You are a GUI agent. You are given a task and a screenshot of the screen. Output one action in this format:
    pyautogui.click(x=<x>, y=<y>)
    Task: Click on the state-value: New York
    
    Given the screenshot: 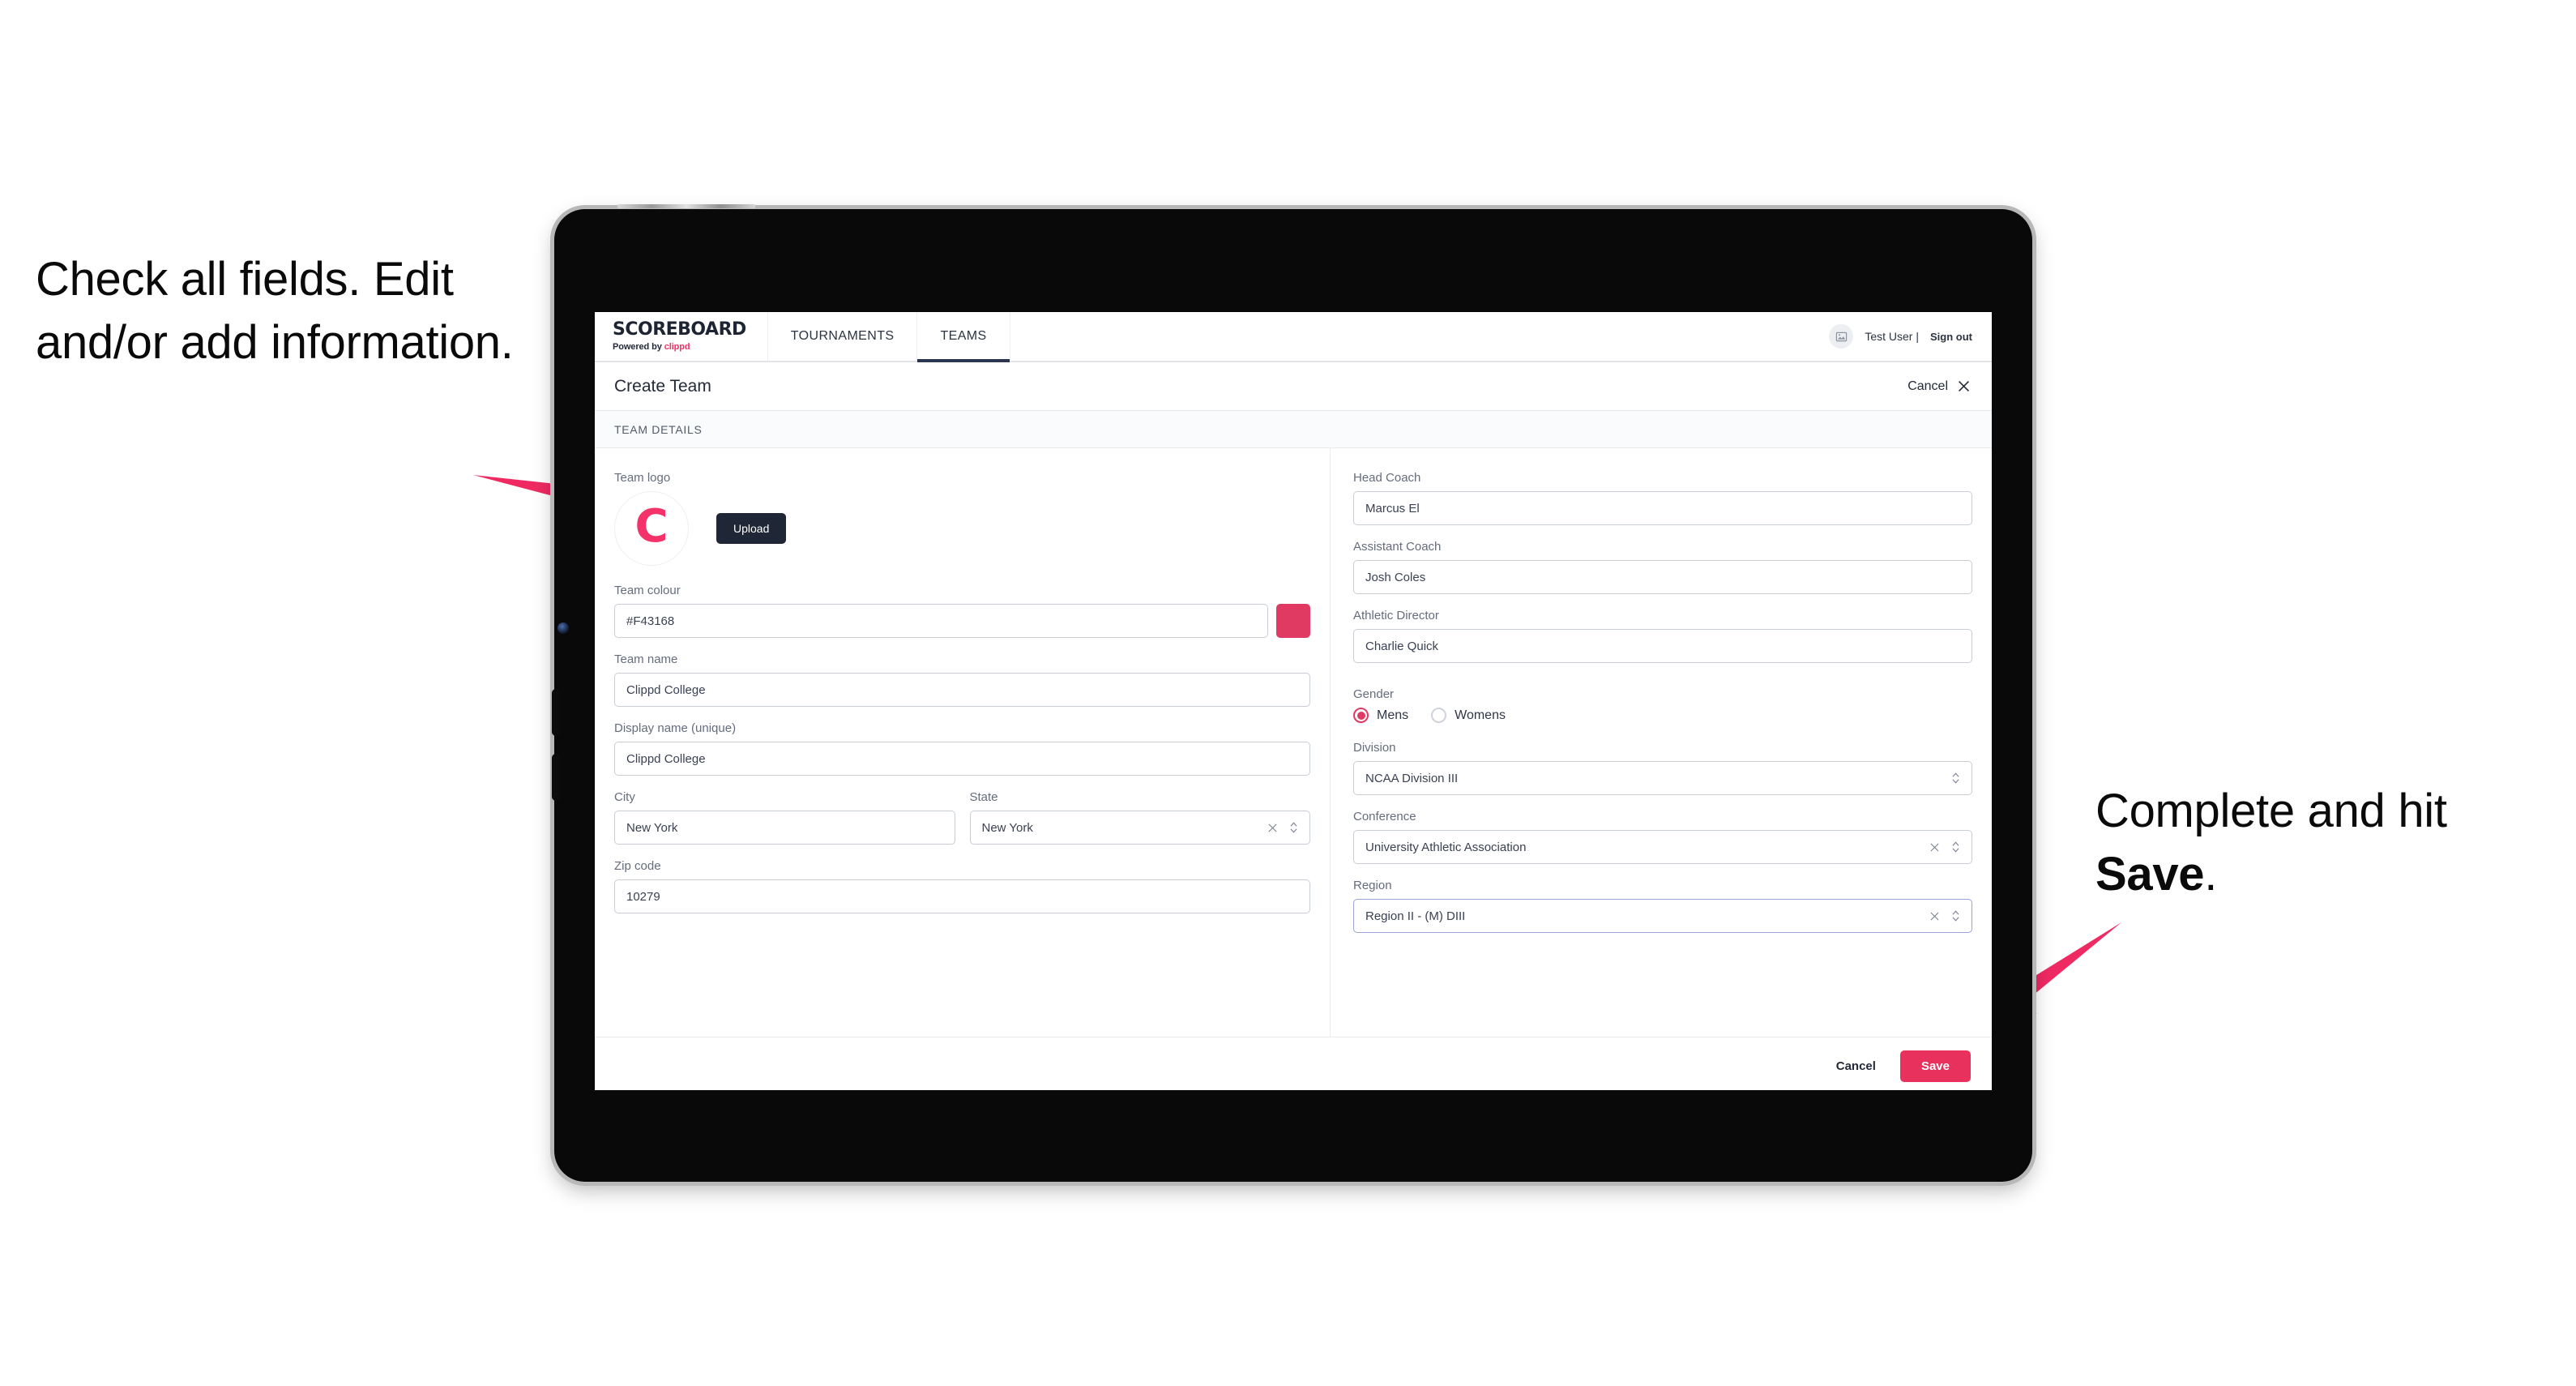 What is the action you would take?
    pyautogui.click(x=1007, y=827)
    